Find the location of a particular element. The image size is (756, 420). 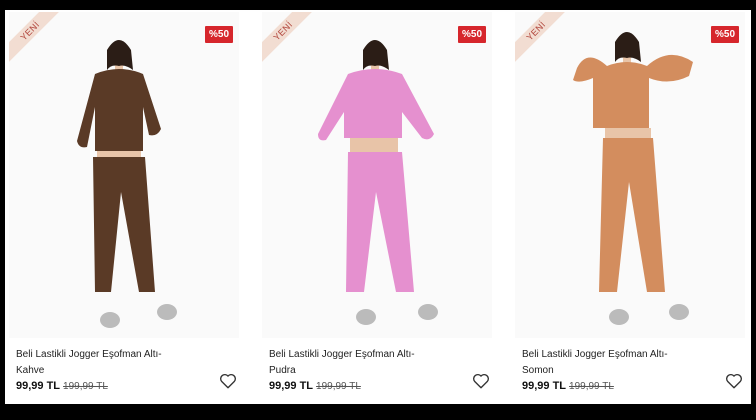

product-title: Beli Lastikli Jogger Eşofman Altı- Somon is located at coordinates (622, 363).